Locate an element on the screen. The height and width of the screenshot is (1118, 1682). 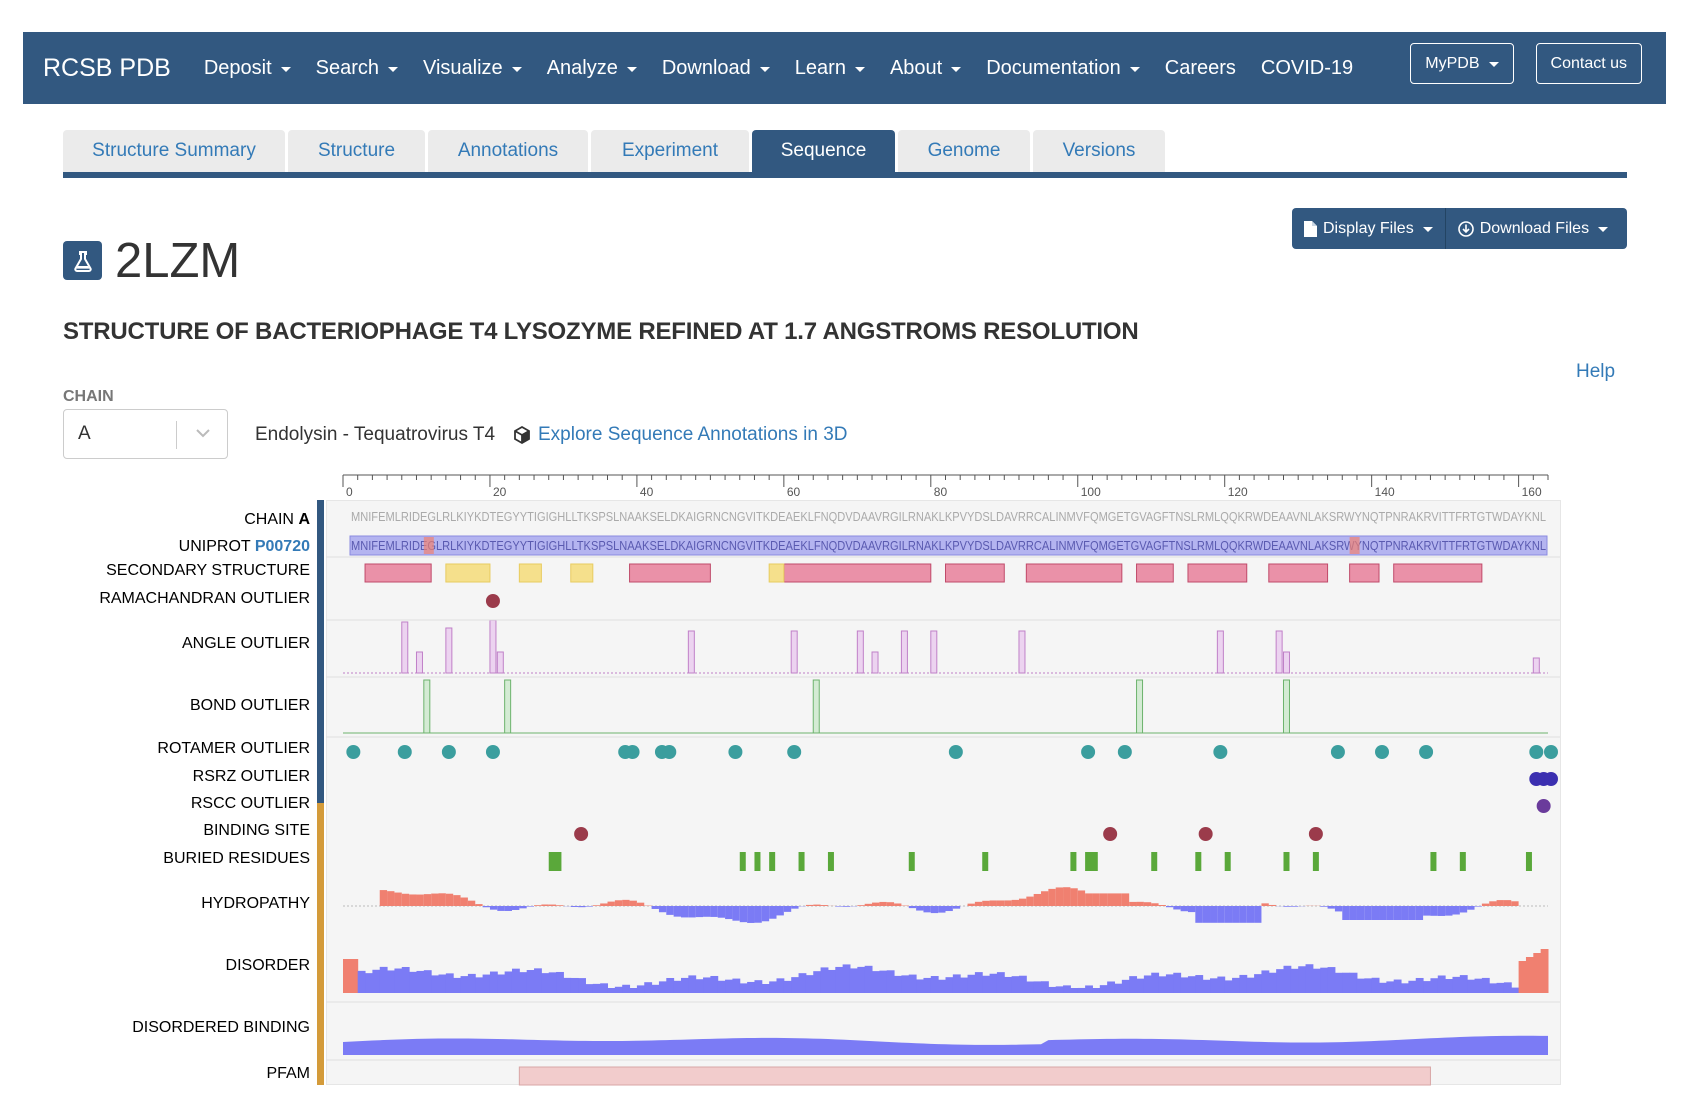
helix-segment is located at coordinates (1217, 573).